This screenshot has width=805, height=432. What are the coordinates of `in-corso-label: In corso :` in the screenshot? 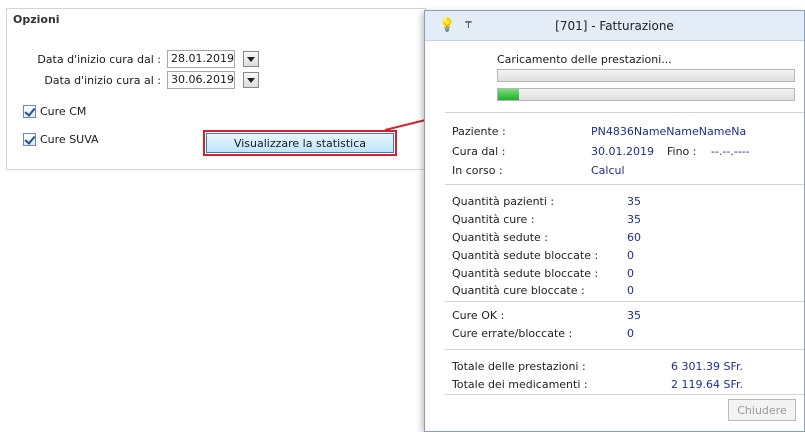 It's located at (477, 170).